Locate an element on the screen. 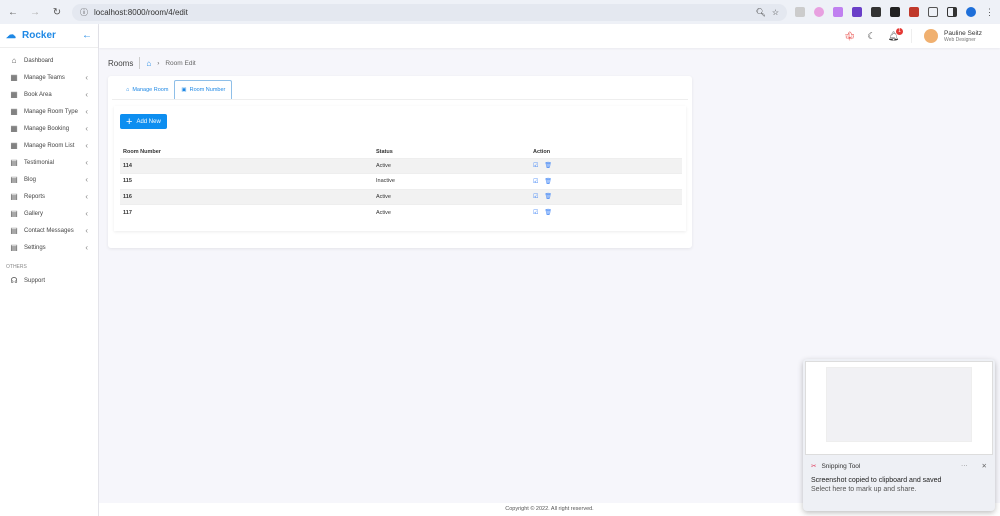  sidebar-item-manage-room-type: ▦ Manage Room Type ‹ is located at coordinates (49, 111).